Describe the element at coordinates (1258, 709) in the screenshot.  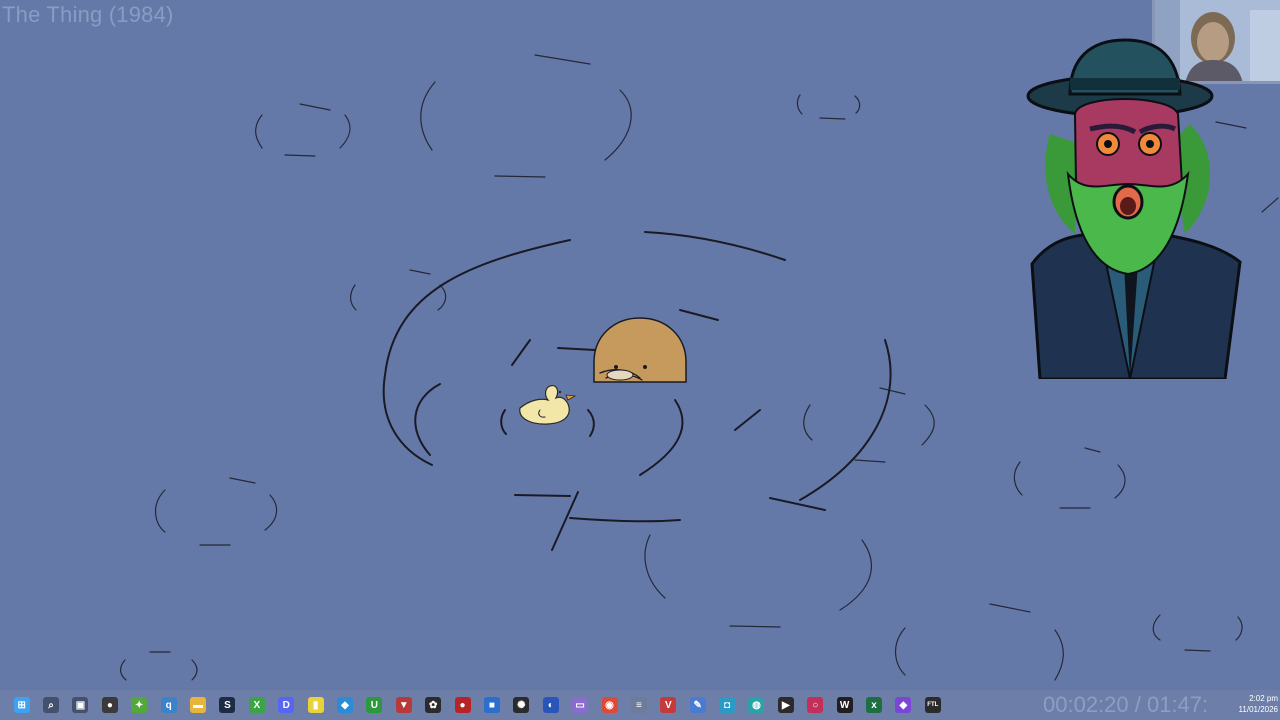
I see `clock-date: 11/01/2026` at that location.